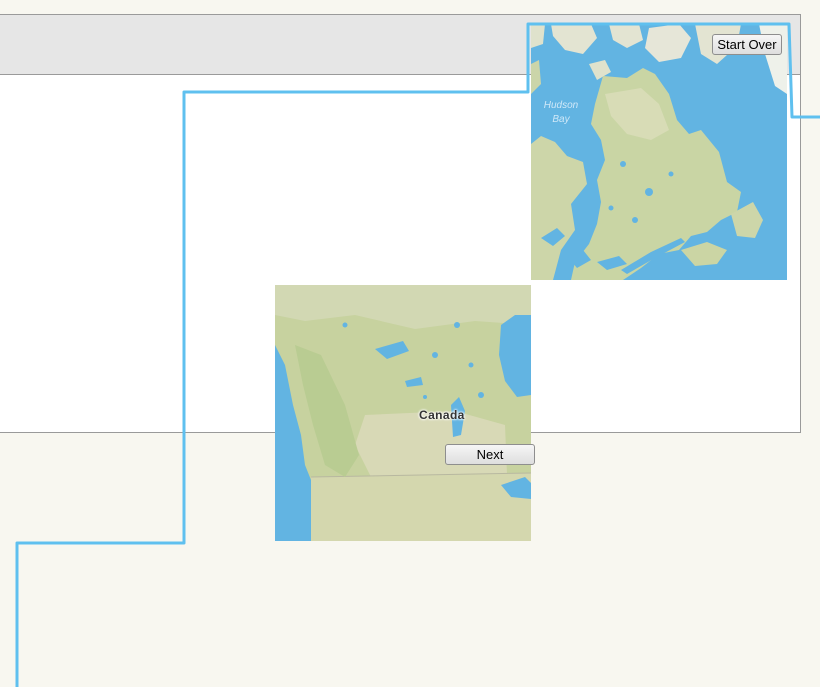 This screenshot has height=687, width=820. Describe the element at coordinates (747, 44) in the screenshot. I see `start-over-button: Start Over` at that location.